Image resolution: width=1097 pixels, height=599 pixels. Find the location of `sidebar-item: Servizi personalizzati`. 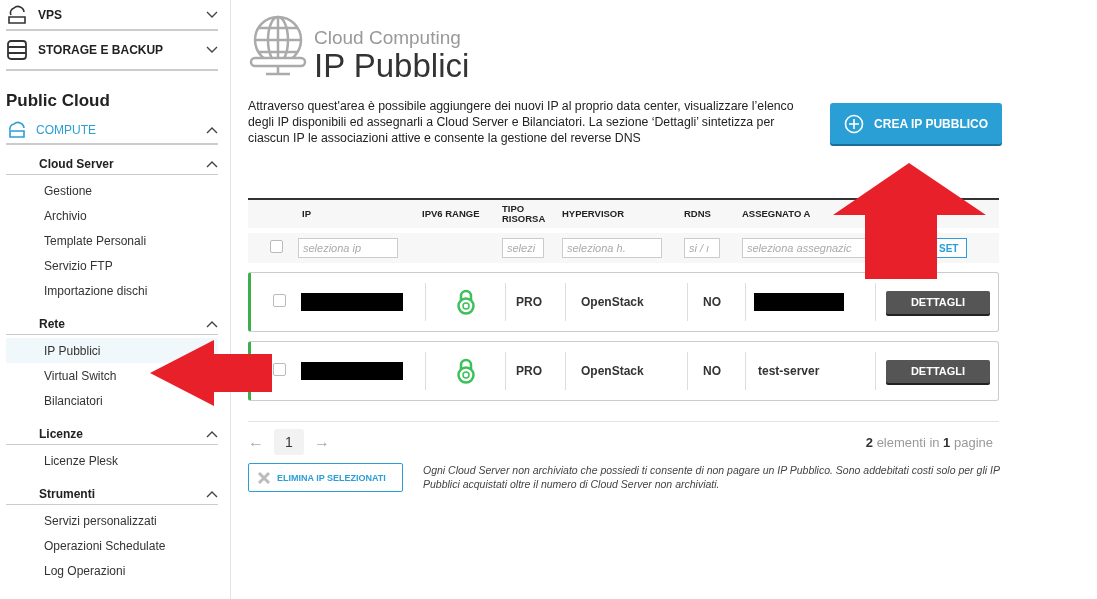

sidebar-item: Servizi personalizzati is located at coordinates (84, 520).